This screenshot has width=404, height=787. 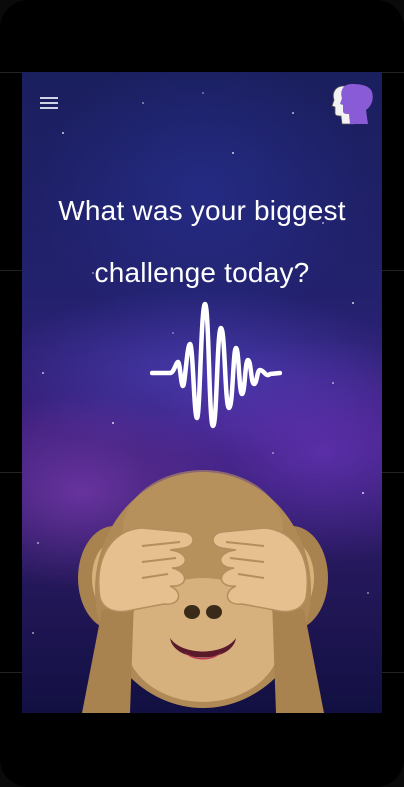 I want to click on sound-wave-icon, so click(x=216, y=365).